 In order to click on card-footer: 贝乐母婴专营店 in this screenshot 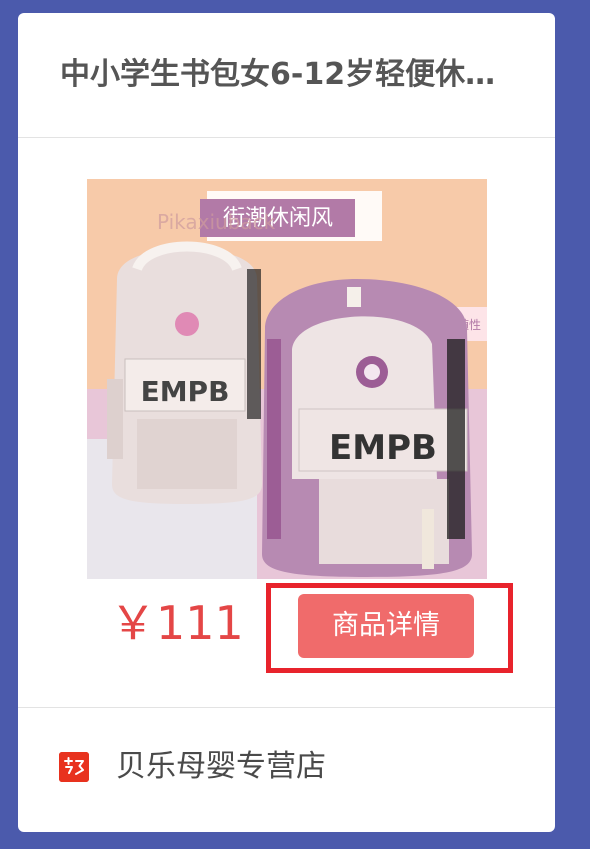, I will do `click(286, 769)`.